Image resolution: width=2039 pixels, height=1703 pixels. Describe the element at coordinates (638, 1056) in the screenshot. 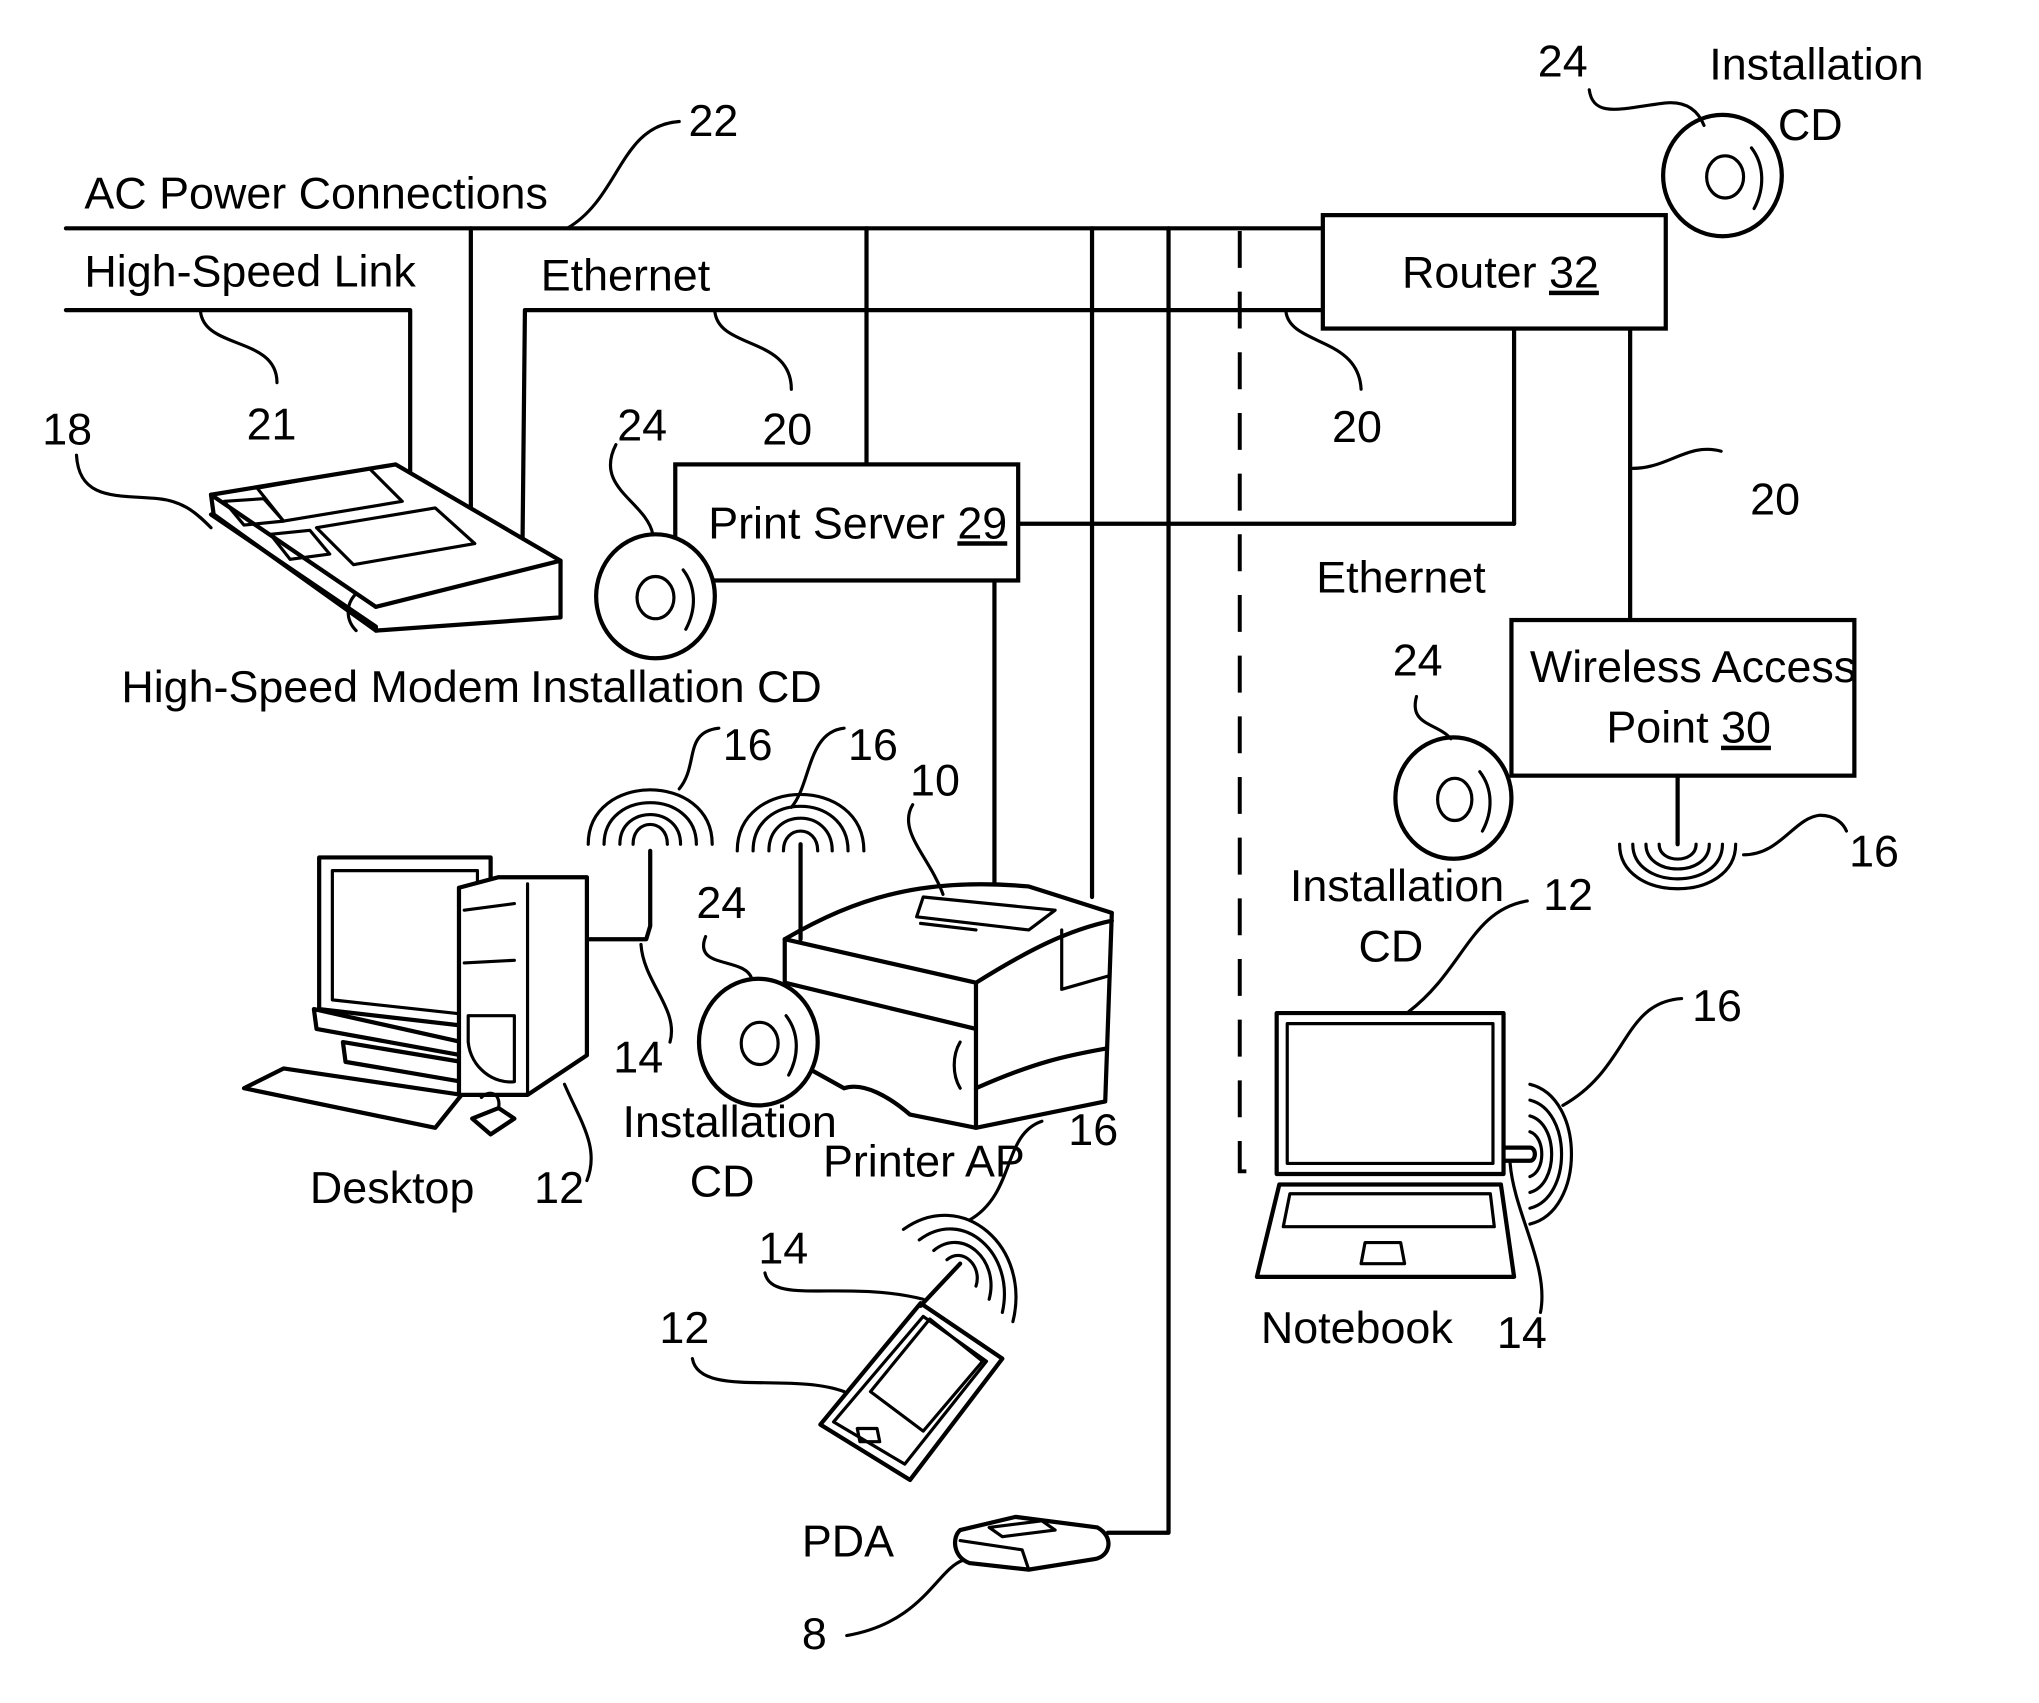

I see `ref-14-desktop: 14` at that location.